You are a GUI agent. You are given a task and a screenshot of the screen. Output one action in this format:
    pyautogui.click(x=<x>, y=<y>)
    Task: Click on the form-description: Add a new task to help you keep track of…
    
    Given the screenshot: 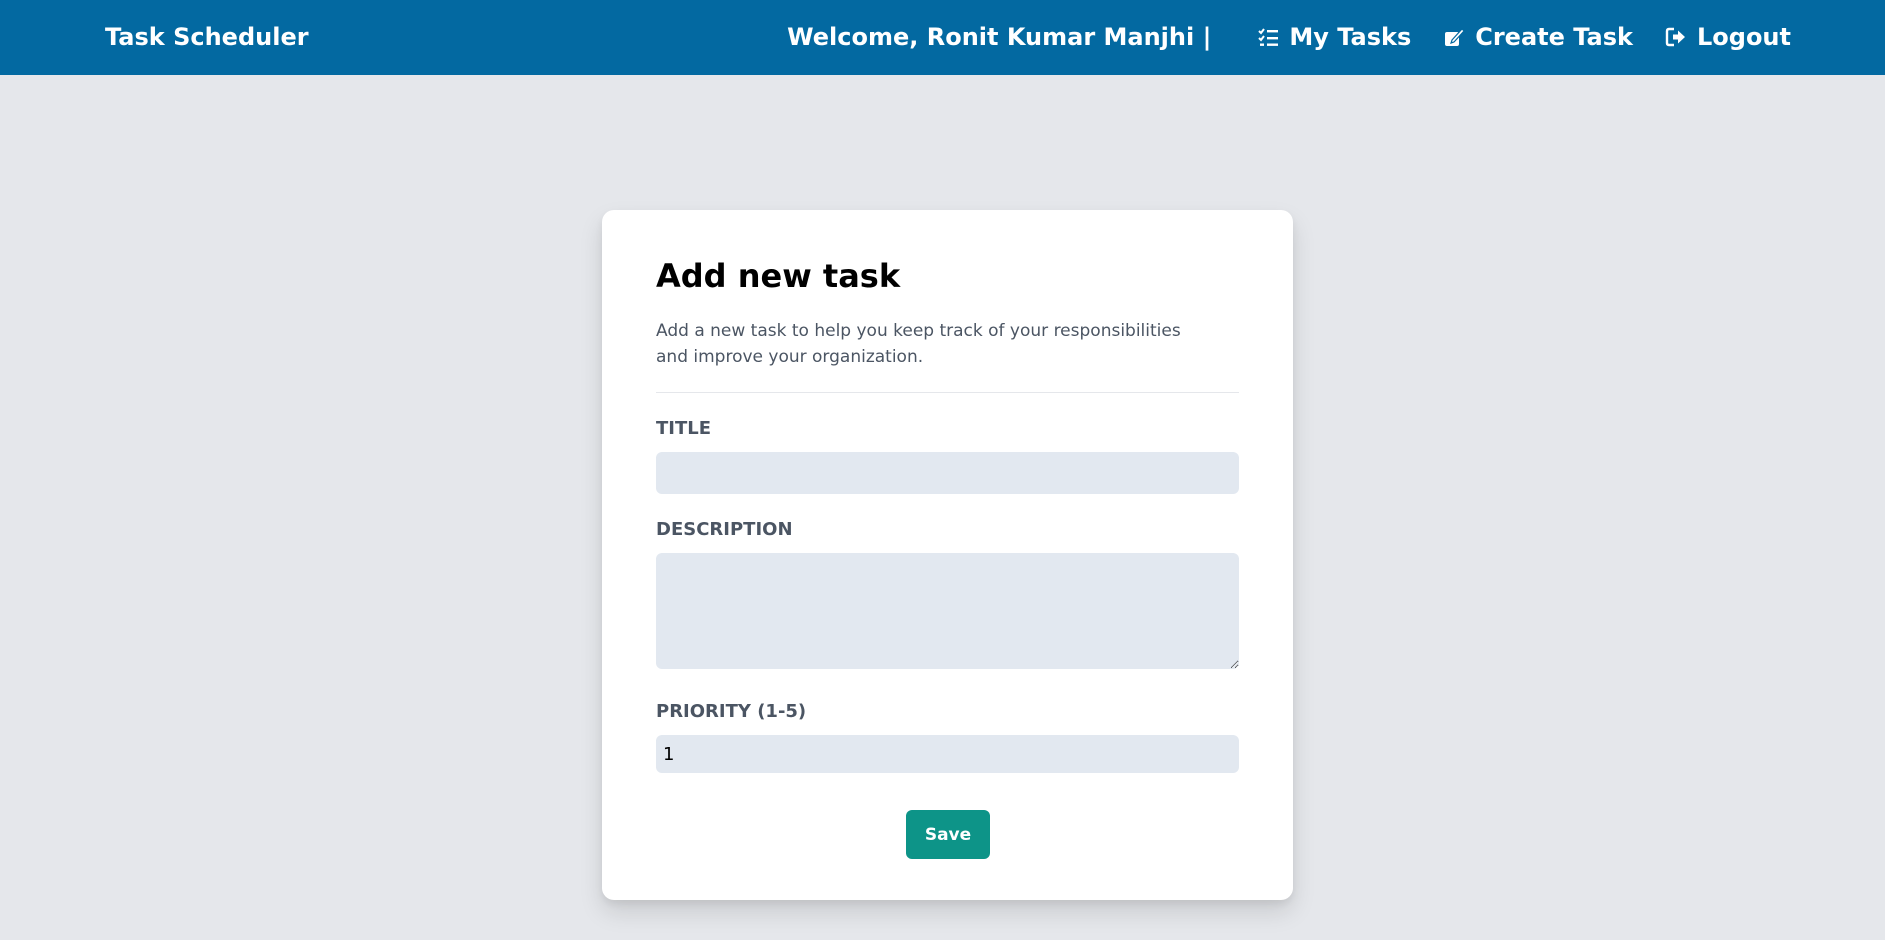 What is the action you would take?
    pyautogui.click(x=918, y=344)
    